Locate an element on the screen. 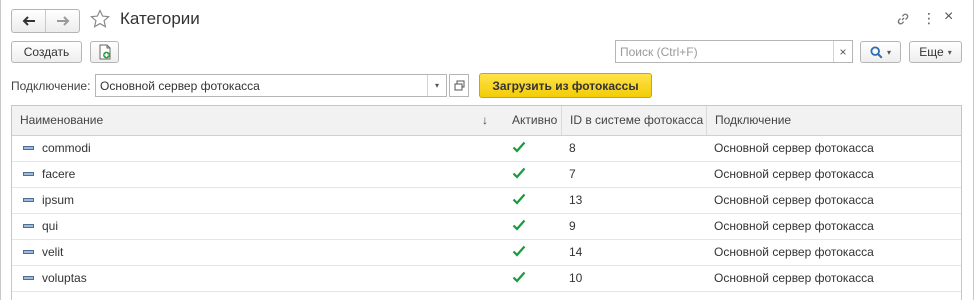 This screenshot has height=300, width=974. load-from-photokassa-button: Загрузить из фотокассы is located at coordinates (565, 85).